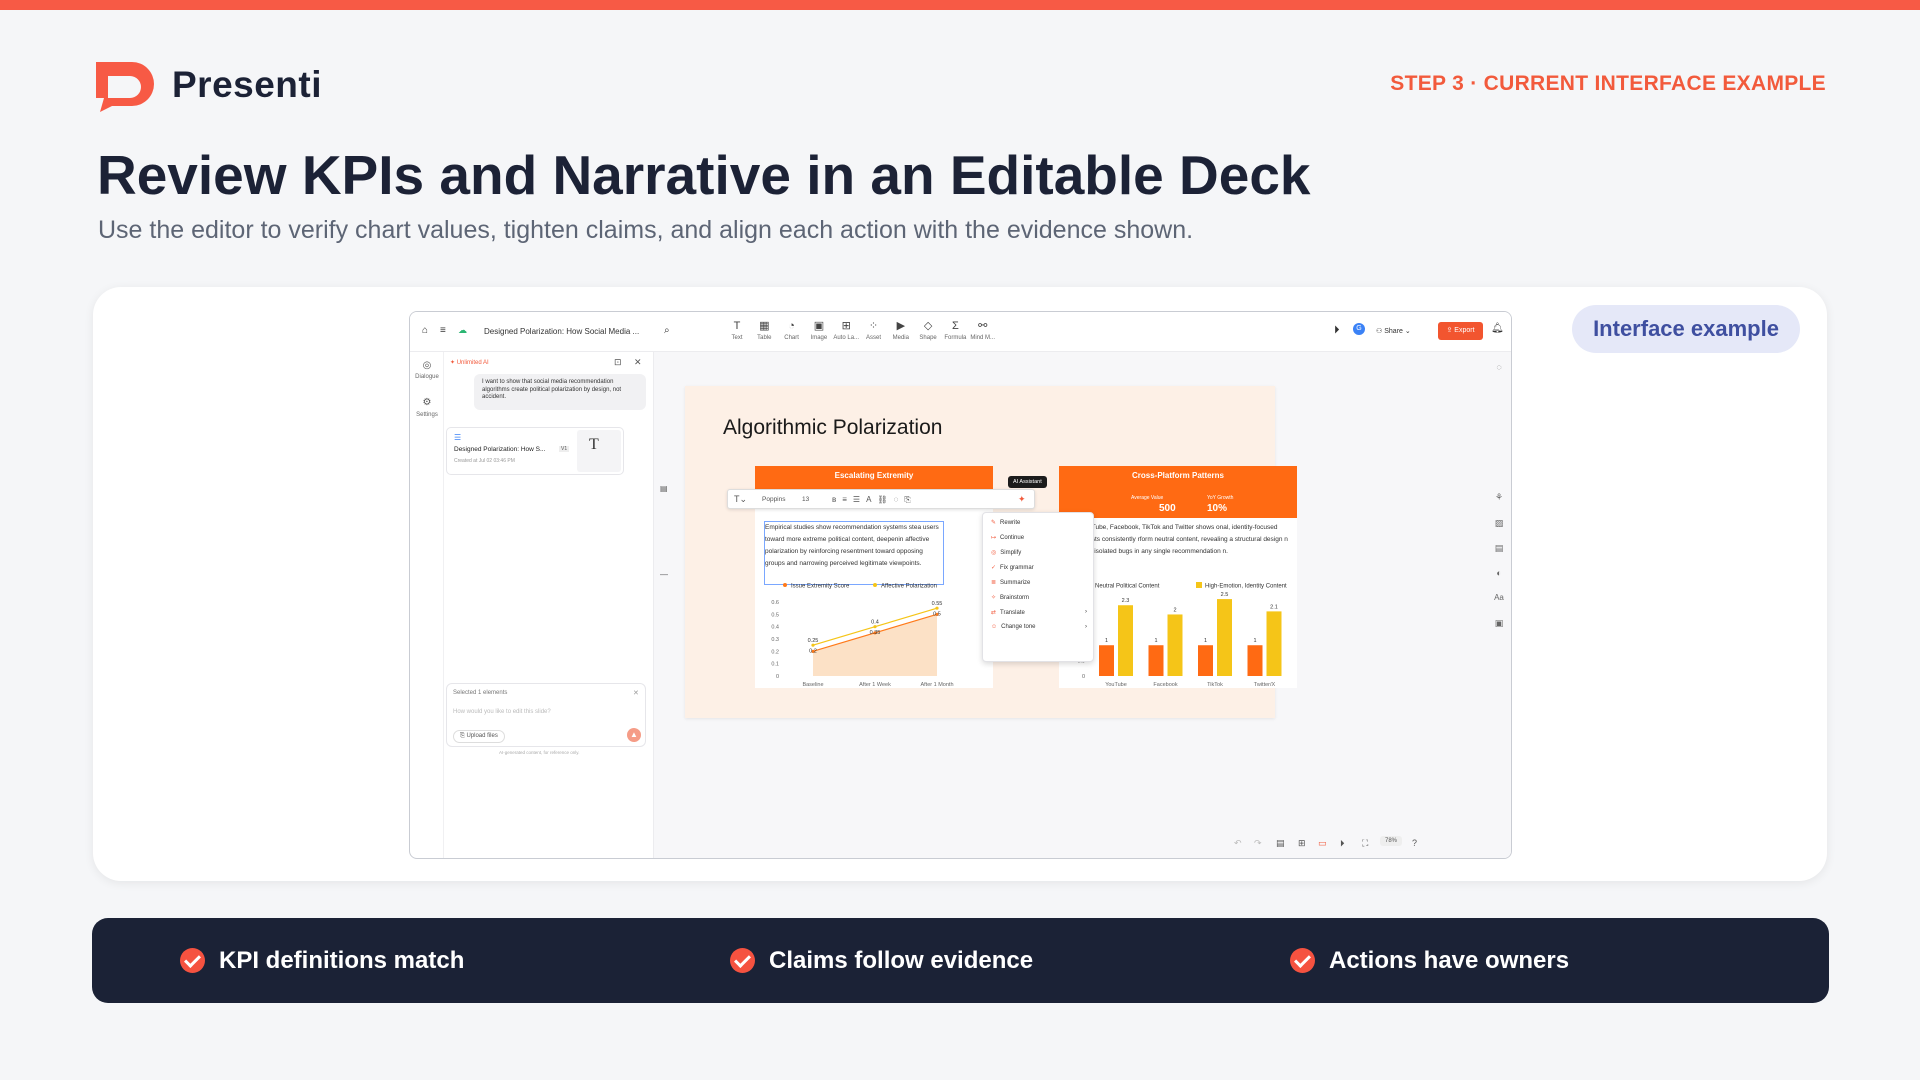 Image resolution: width=1920 pixels, height=1080 pixels. What do you see at coordinates (1302, 843) in the screenshot?
I see `grid-view-icon: ⊞` at bounding box center [1302, 843].